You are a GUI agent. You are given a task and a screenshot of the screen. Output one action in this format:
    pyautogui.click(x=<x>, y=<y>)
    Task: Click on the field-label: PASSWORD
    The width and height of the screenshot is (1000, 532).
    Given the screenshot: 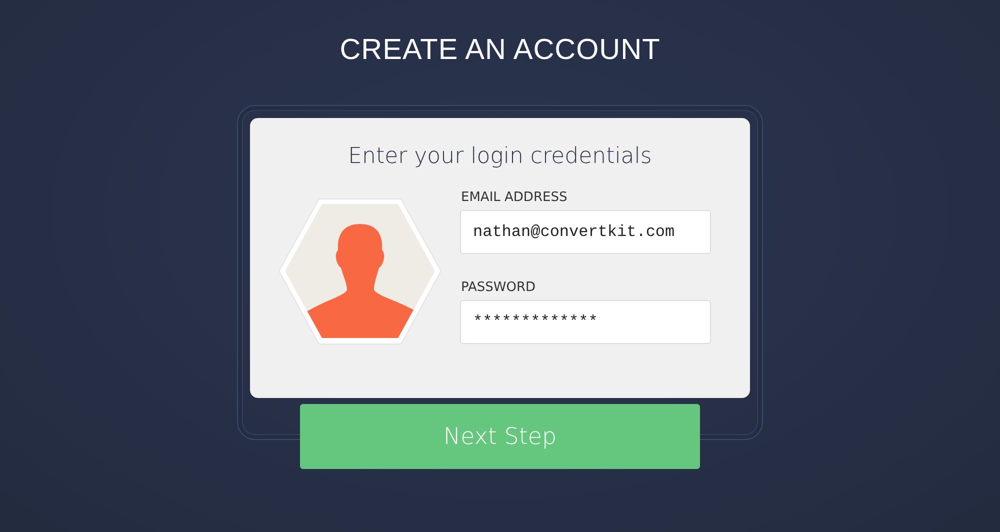 What is the action you would take?
    pyautogui.click(x=499, y=287)
    